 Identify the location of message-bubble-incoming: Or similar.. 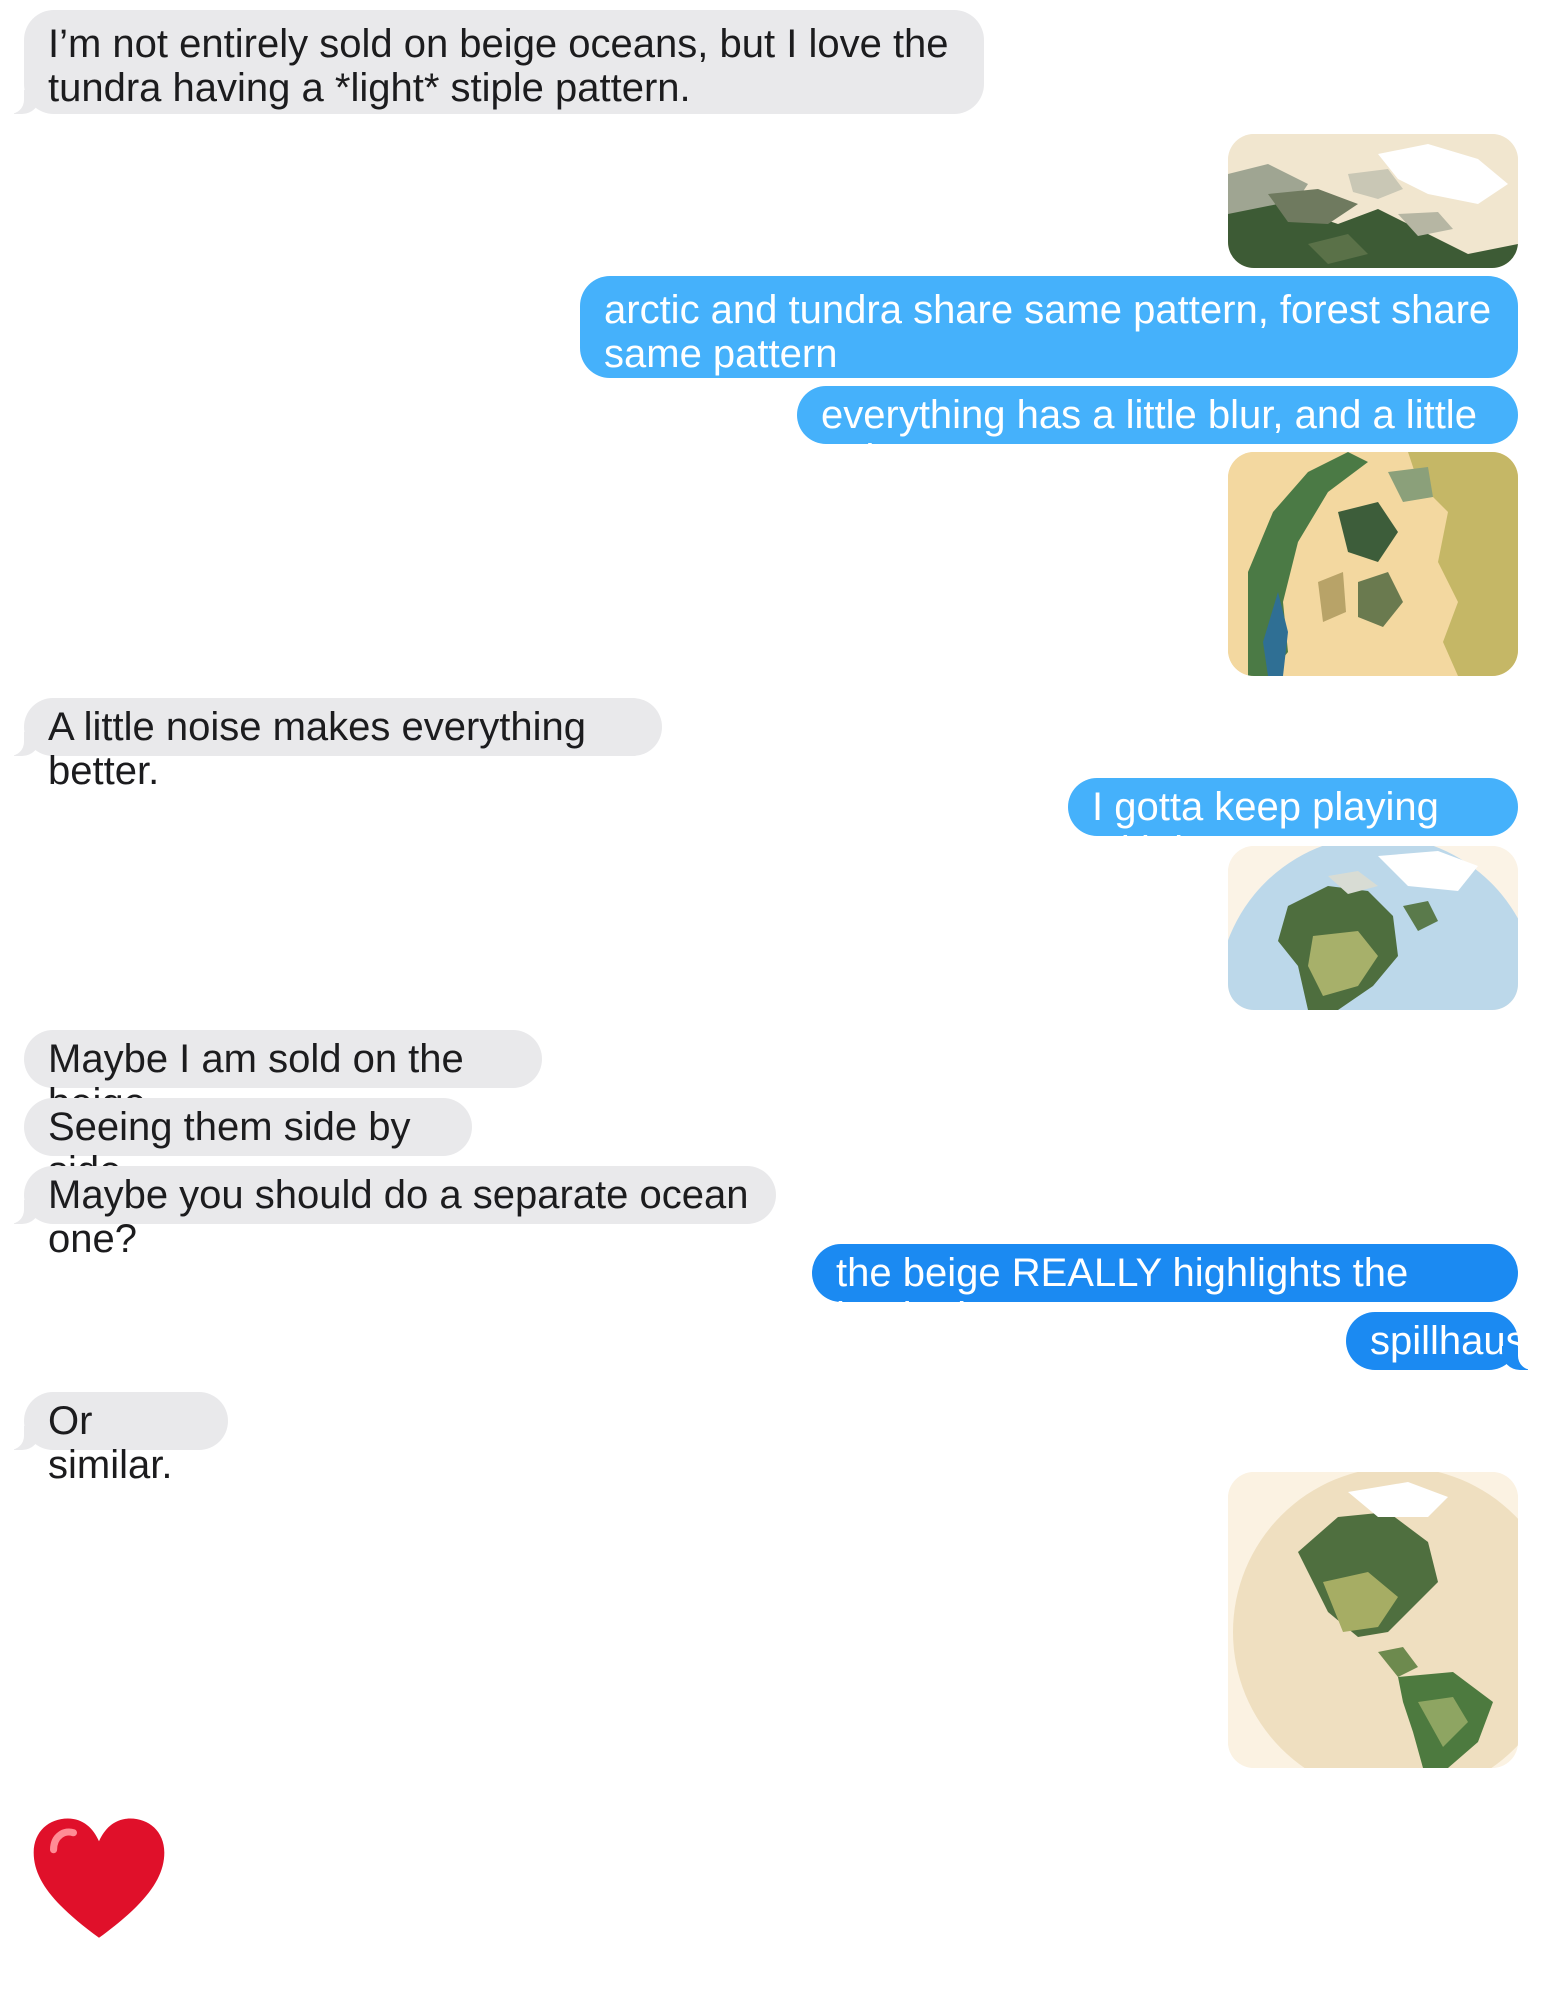
(114, 1439).